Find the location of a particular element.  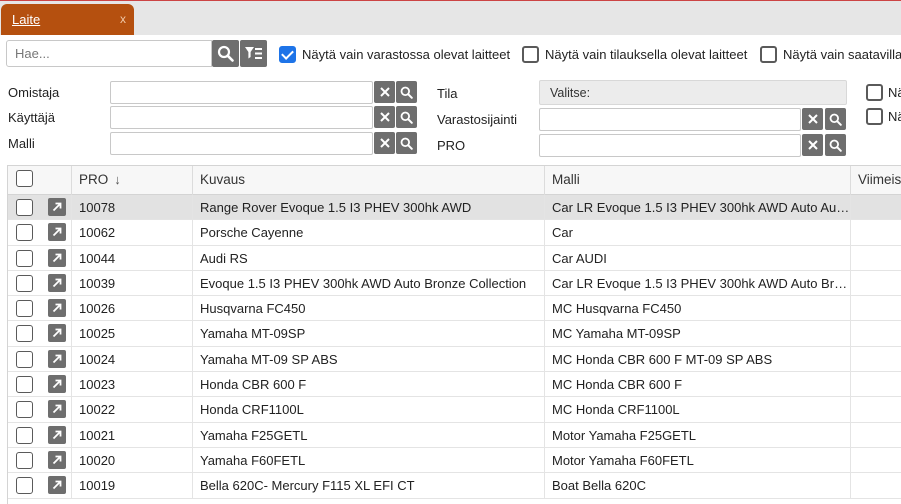

cell-pro: 10024 is located at coordinates (132, 359).